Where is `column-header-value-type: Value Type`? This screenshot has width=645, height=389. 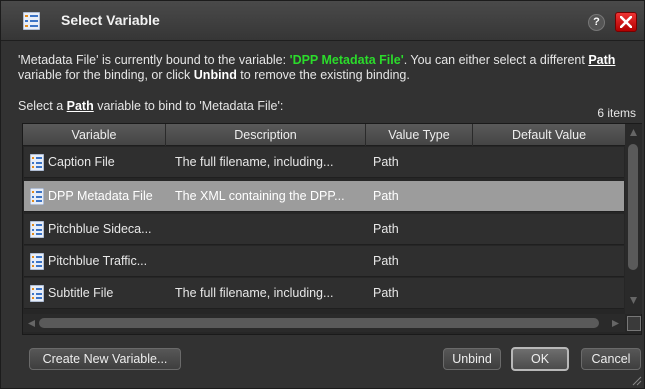
column-header-value-type: Value Type is located at coordinates (419, 135).